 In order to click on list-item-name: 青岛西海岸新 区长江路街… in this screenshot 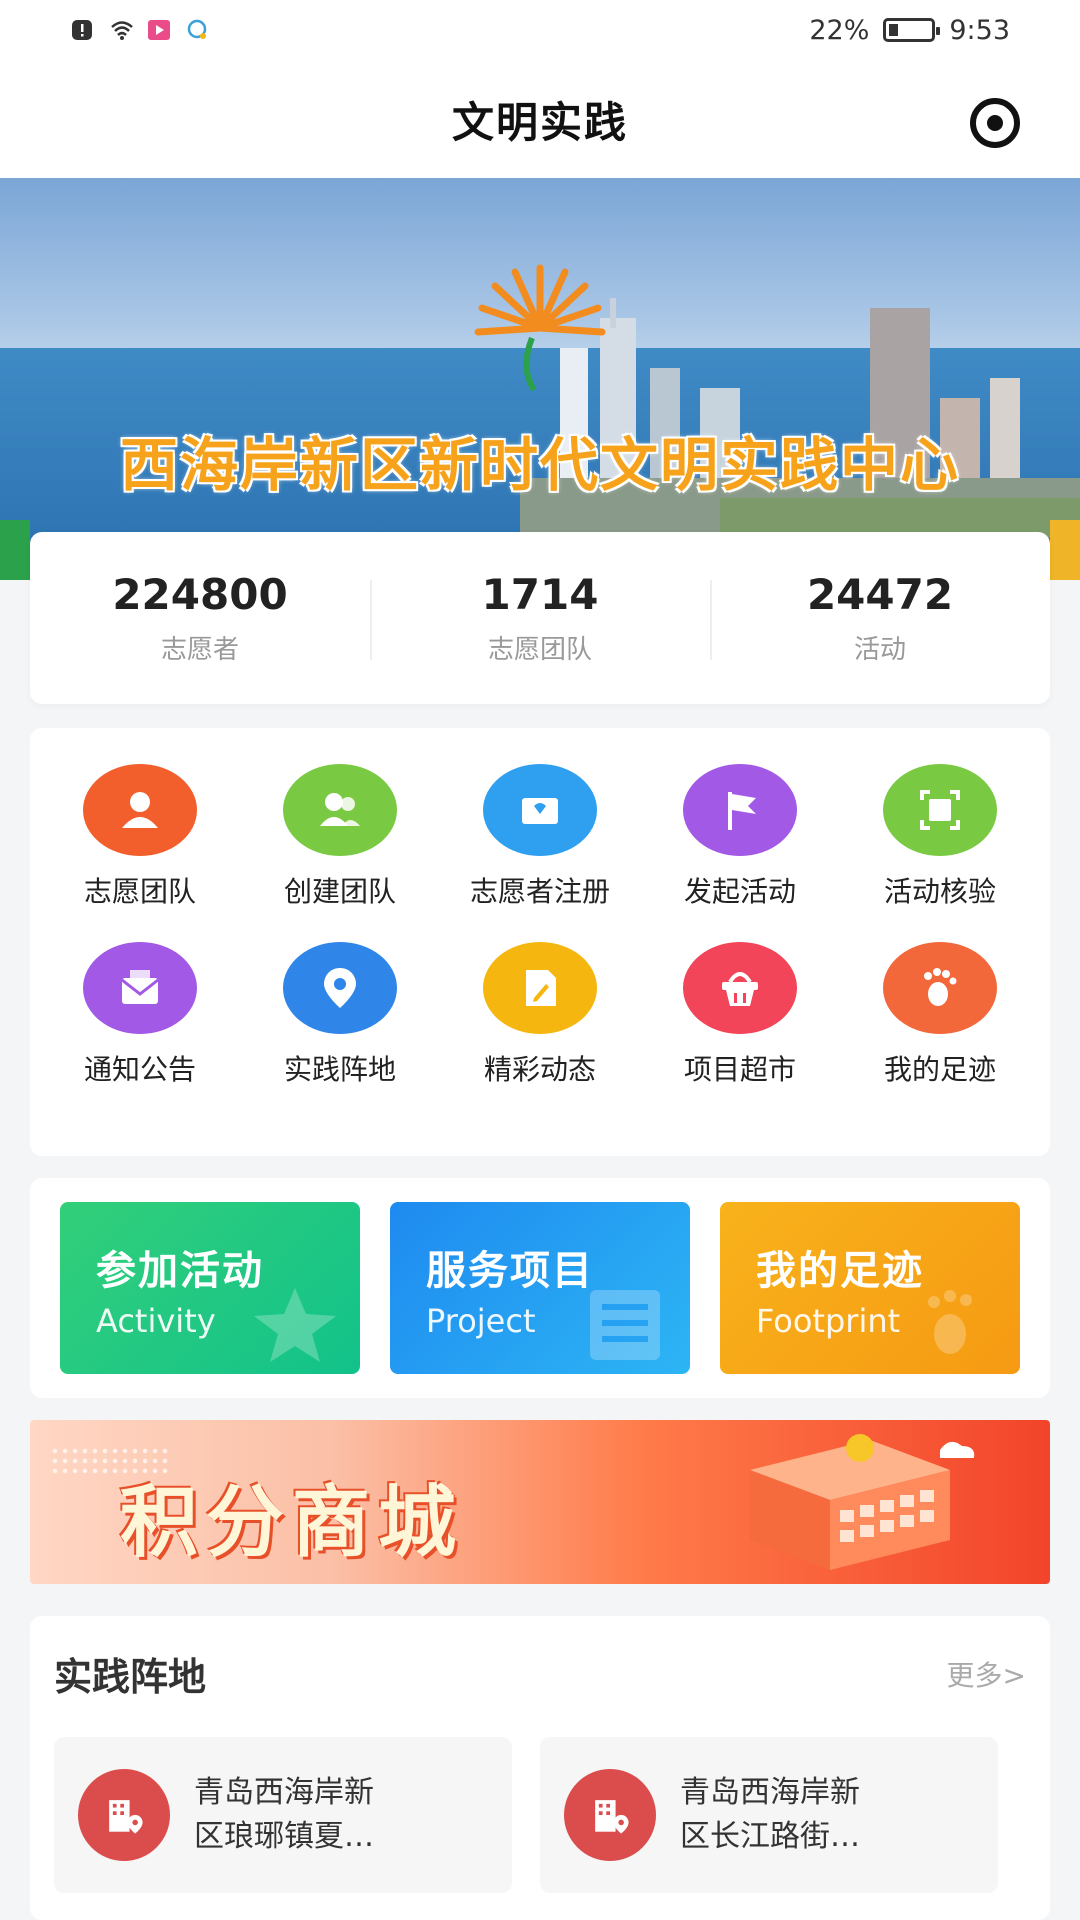, I will do `click(770, 1815)`.